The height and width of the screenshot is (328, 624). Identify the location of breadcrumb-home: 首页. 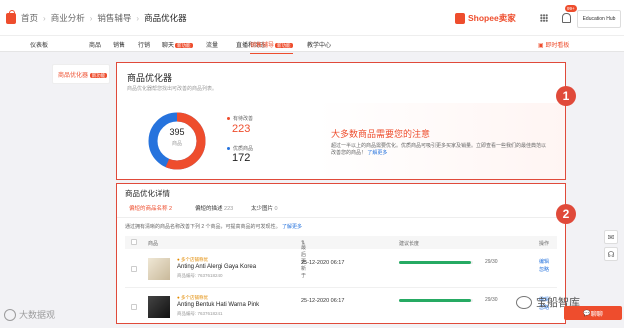
(29, 18).